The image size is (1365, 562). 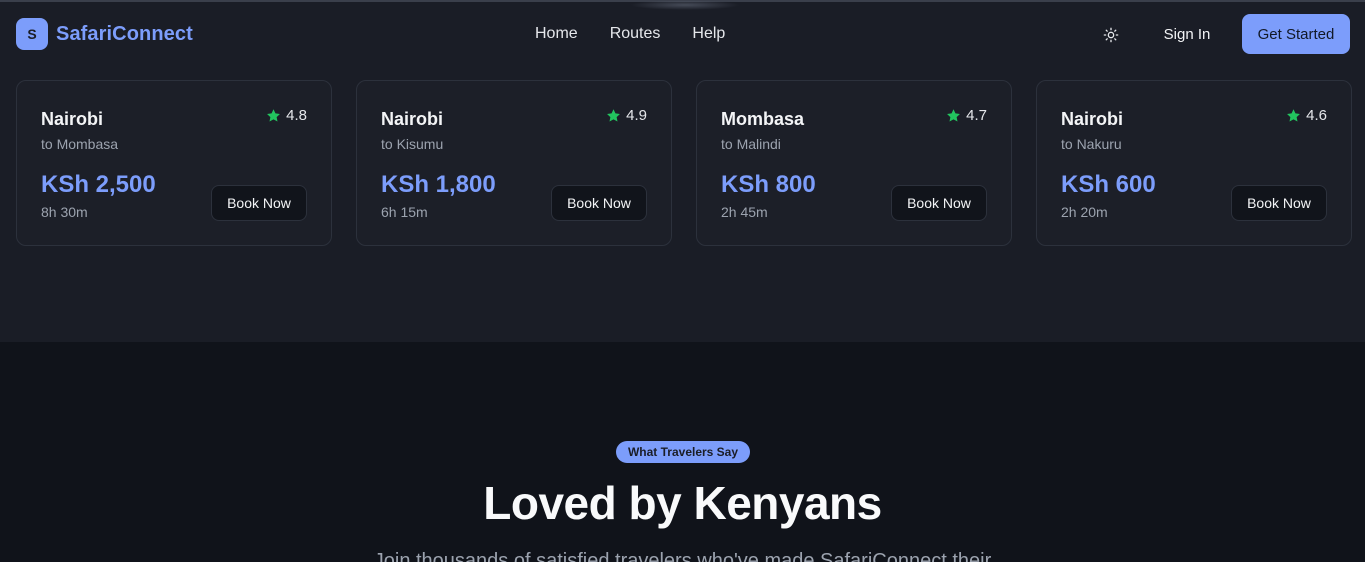 I want to click on route-duration: 6h 15m, so click(x=404, y=212).